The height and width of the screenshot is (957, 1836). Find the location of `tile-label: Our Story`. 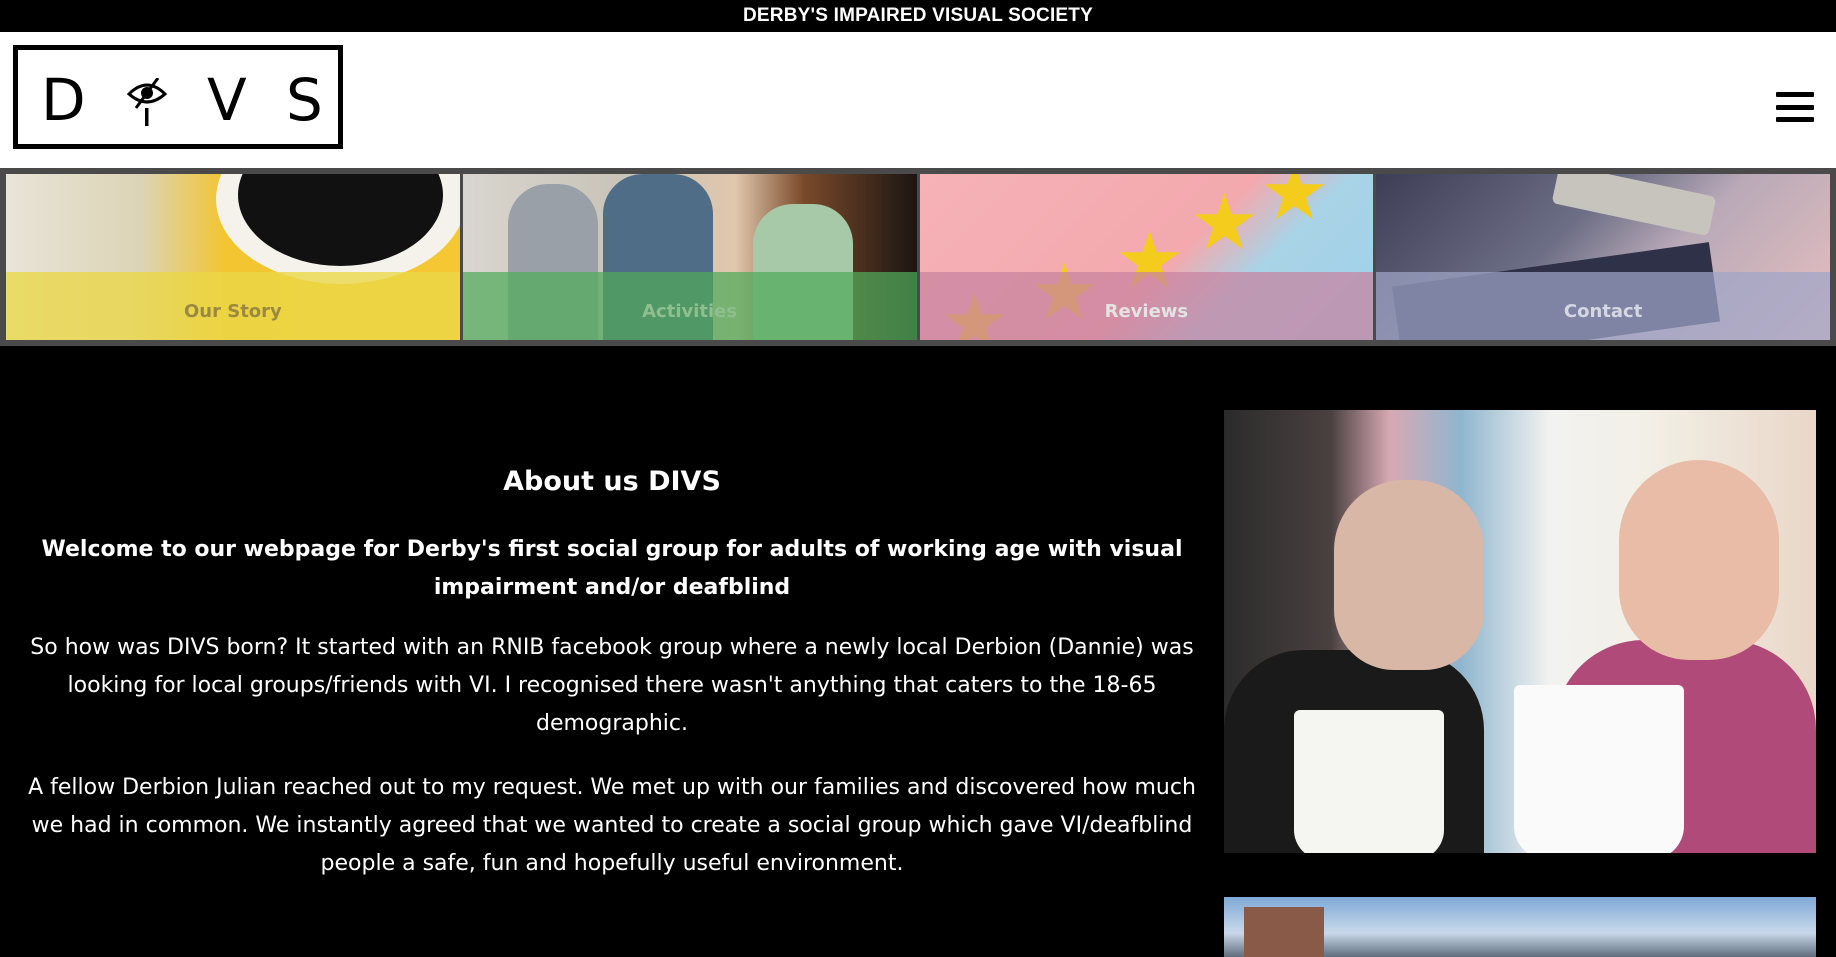

tile-label: Our Story is located at coordinates (233, 306).